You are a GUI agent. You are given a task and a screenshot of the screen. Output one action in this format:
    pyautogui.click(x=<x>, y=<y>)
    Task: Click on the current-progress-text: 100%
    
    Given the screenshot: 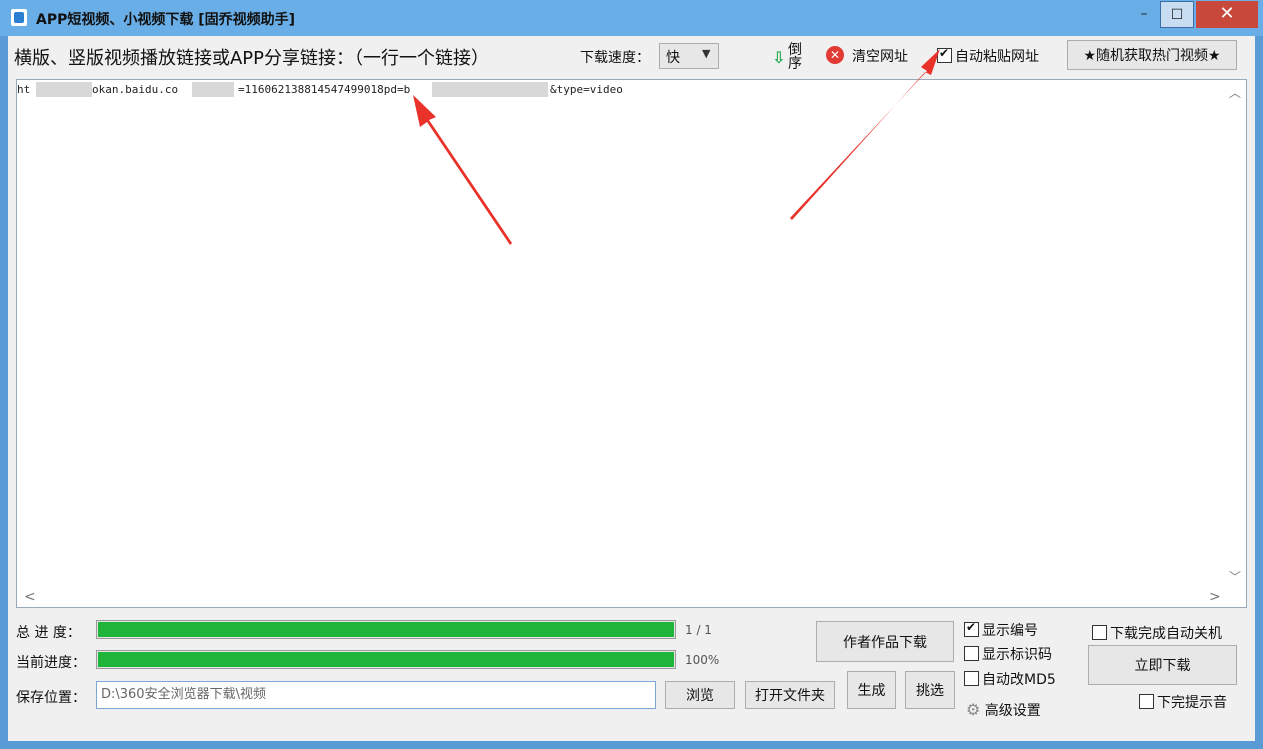 What is the action you would take?
    pyautogui.click(x=702, y=660)
    